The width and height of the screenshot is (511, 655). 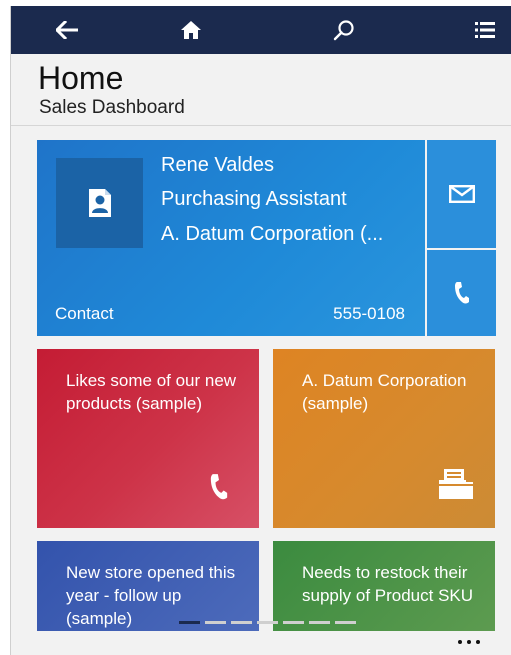 I want to click on email-button, so click(x=461, y=194).